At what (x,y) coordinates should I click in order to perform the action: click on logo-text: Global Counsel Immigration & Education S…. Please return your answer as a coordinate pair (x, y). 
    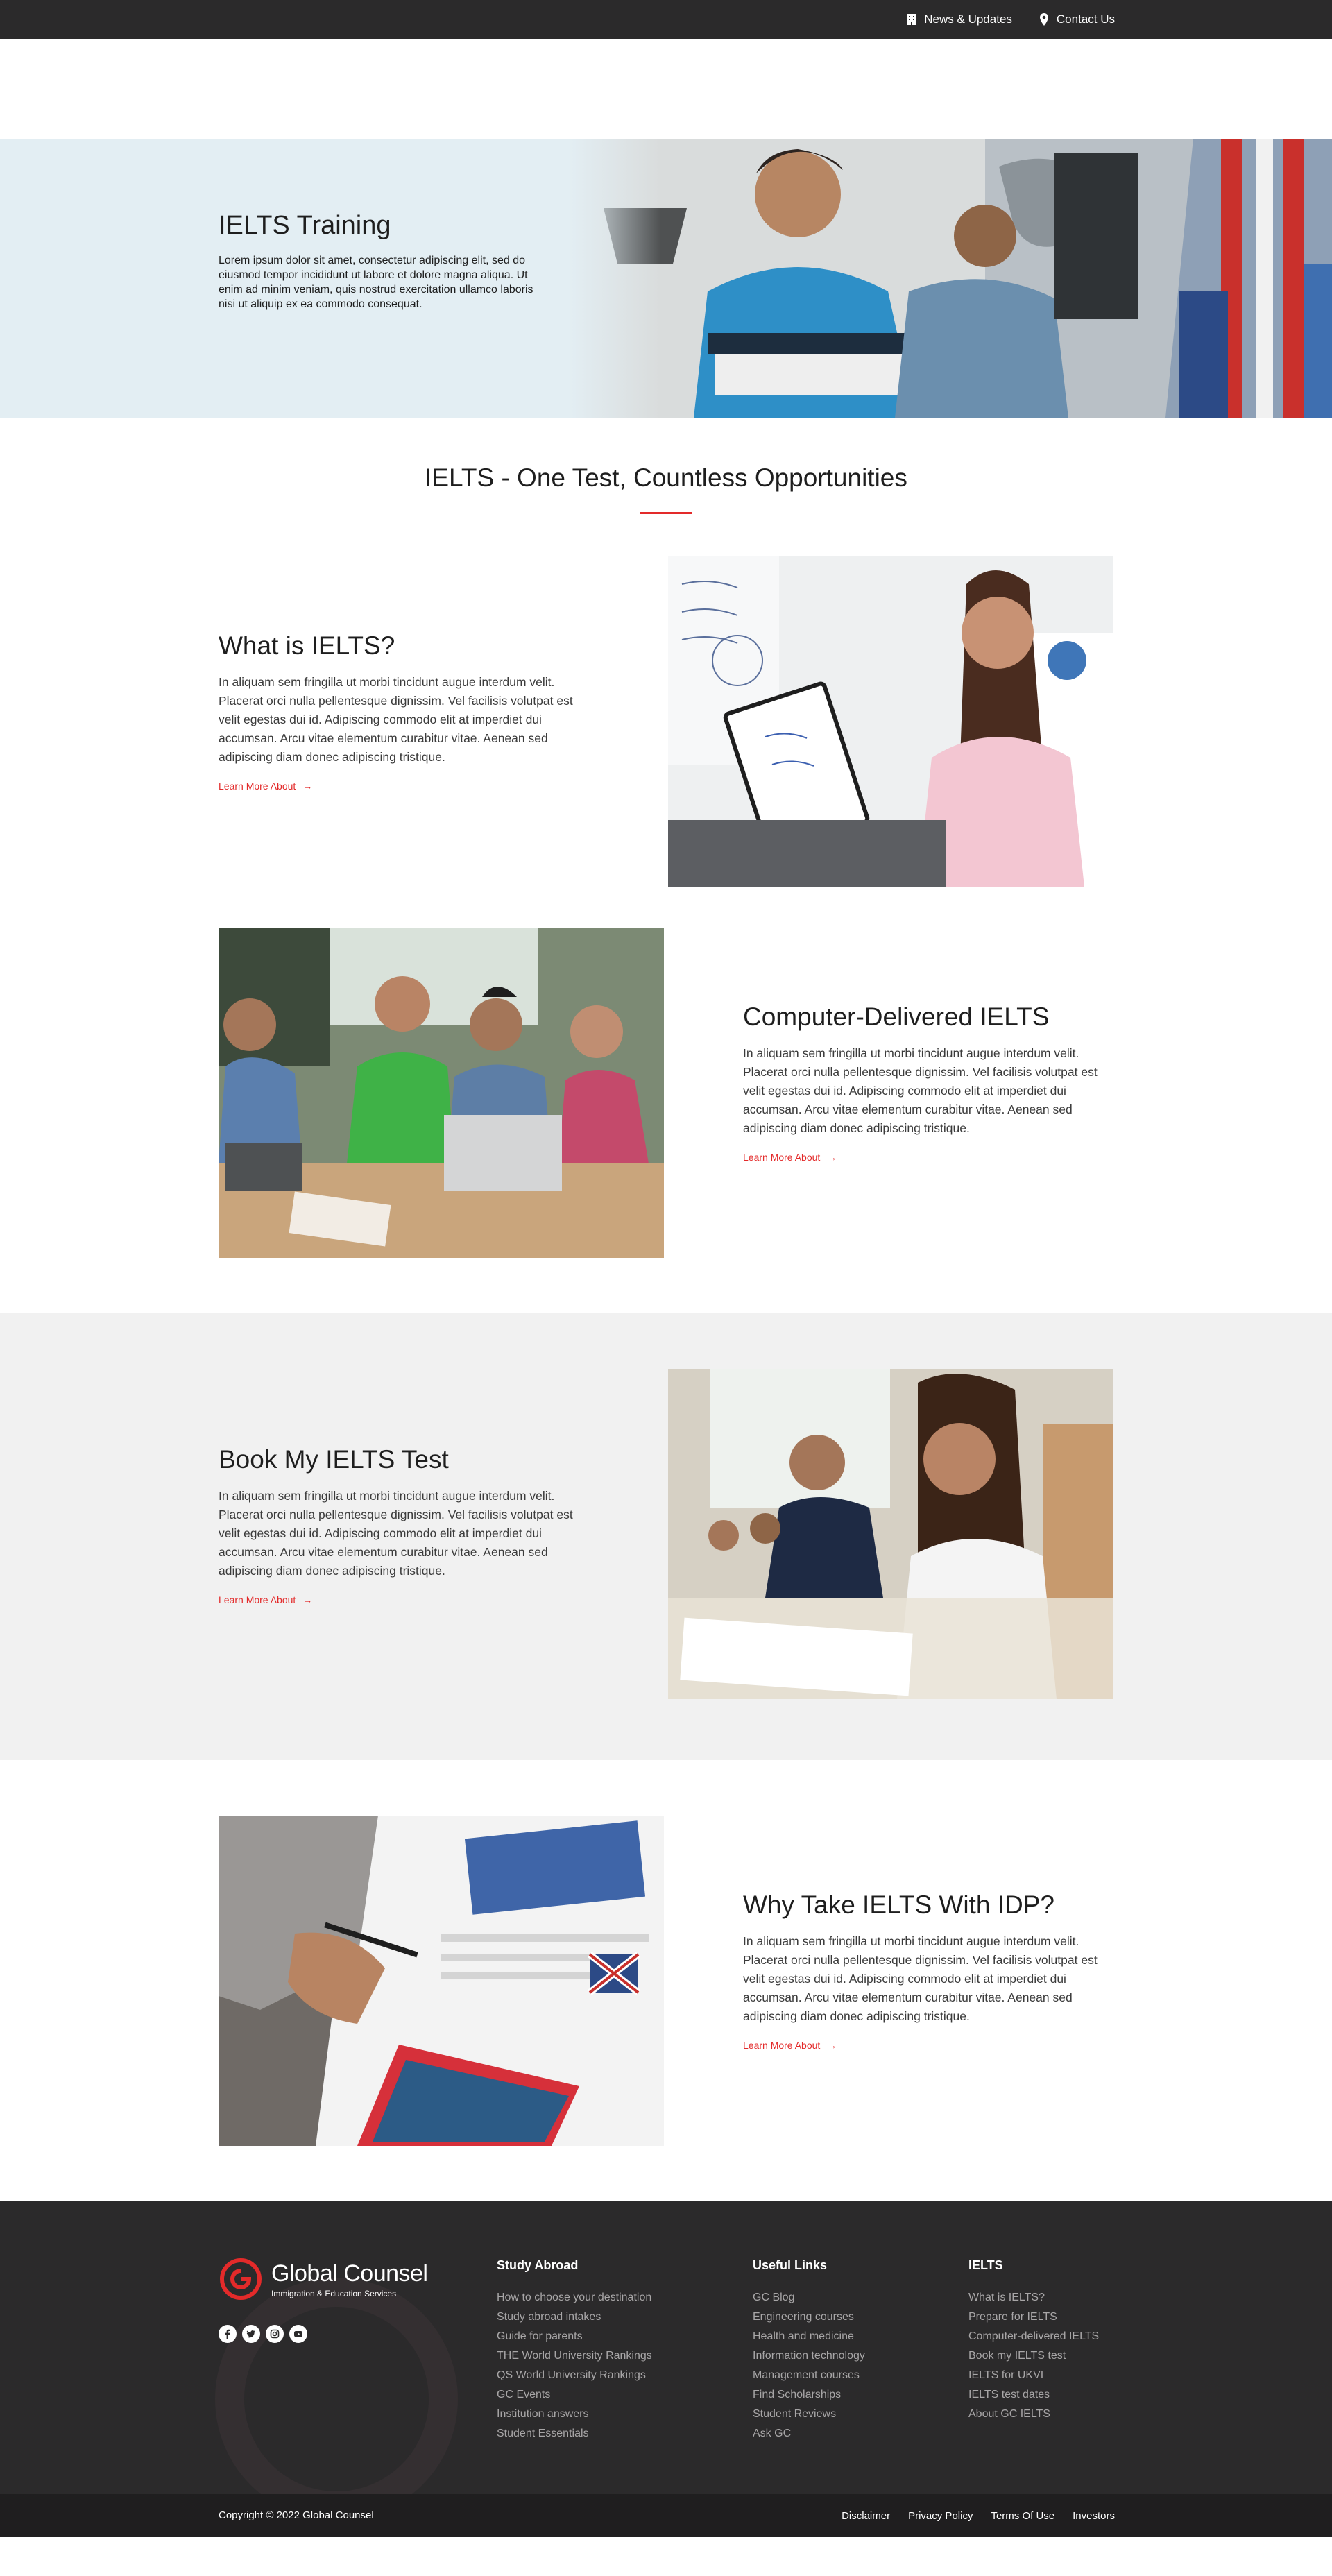
    Looking at the image, I should click on (349, 2279).